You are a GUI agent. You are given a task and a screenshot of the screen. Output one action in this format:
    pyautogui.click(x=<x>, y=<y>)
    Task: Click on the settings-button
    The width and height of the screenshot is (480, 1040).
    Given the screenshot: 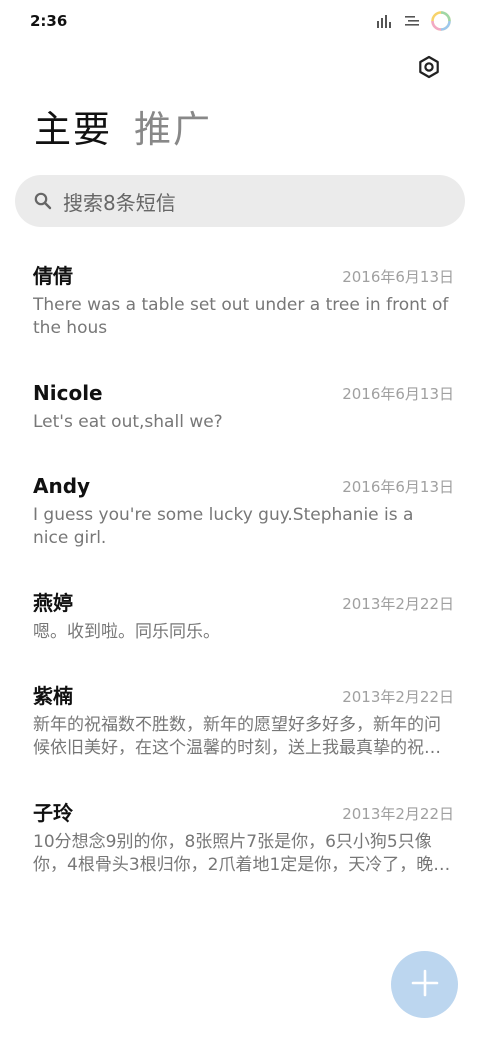 What is the action you would take?
    pyautogui.click(x=429, y=69)
    